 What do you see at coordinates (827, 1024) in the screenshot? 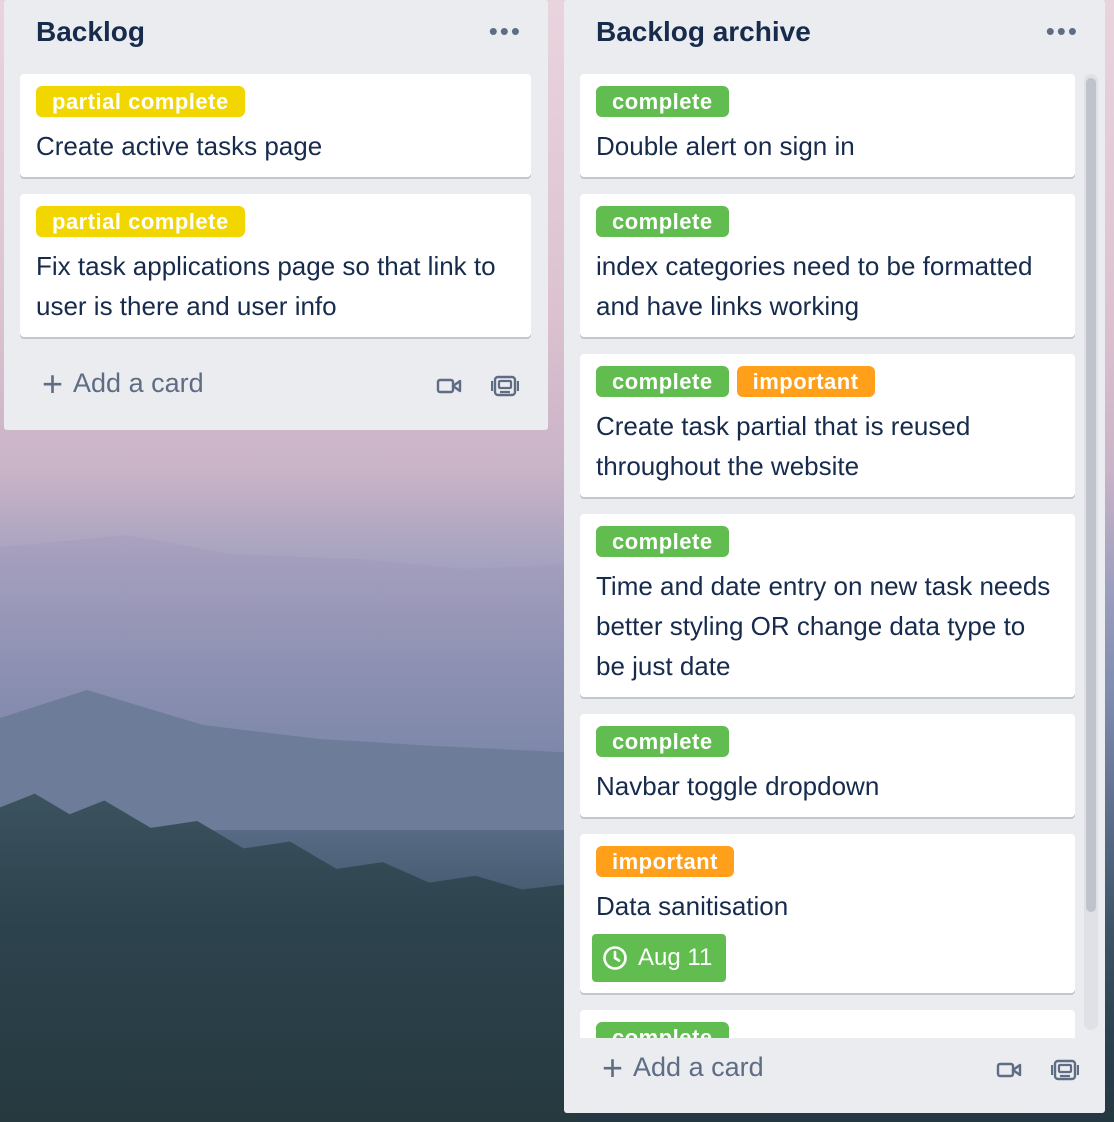
I see `card: complete` at bounding box center [827, 1024].